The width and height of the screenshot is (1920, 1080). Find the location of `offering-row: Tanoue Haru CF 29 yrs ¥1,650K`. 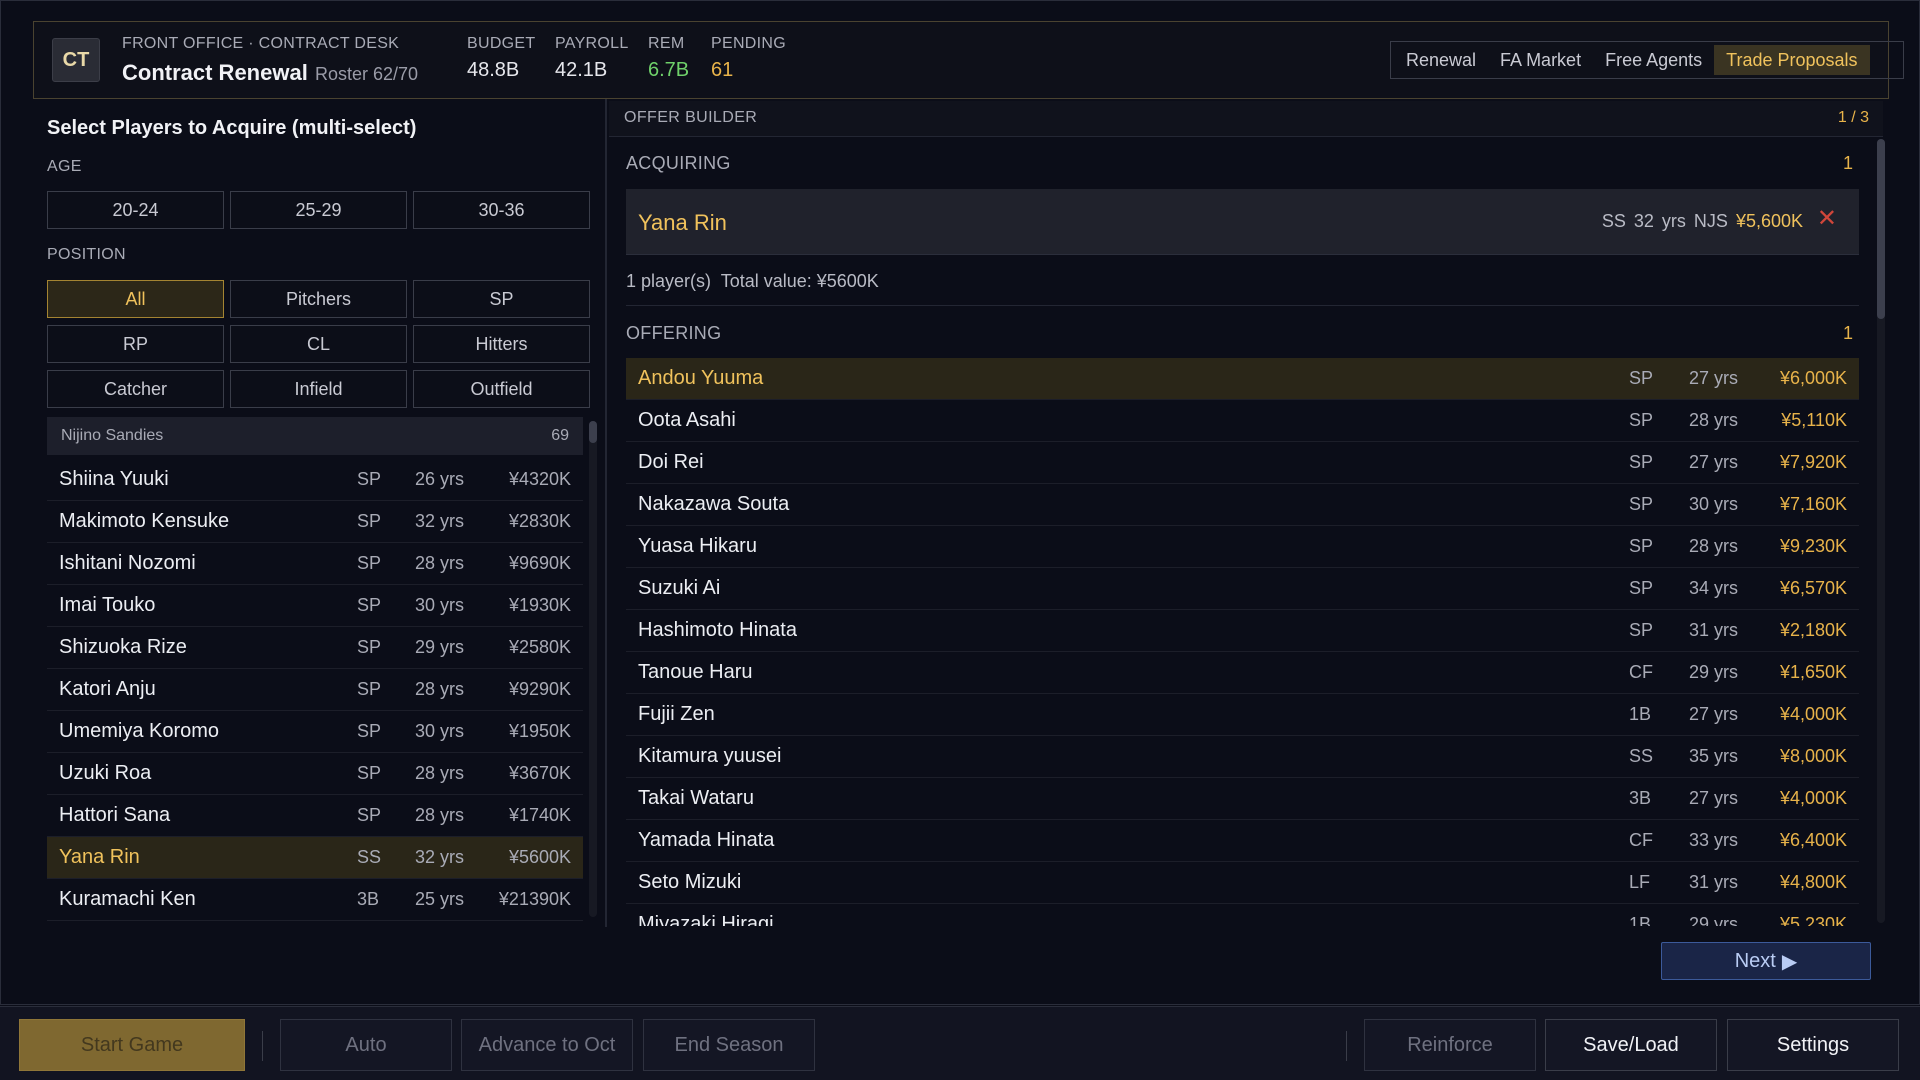

offering-row: Tanoue Haru CF 29 yrs ¥1,650K is located at coordinates (1242, 673).